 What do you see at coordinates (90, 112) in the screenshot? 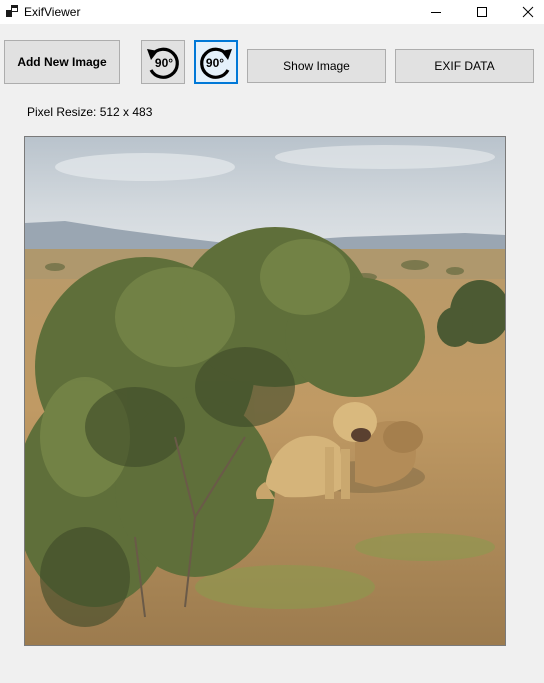
I see `pixel-resize-label: Pixel Resize: 512 x 483` at bounding box center [90, 112].